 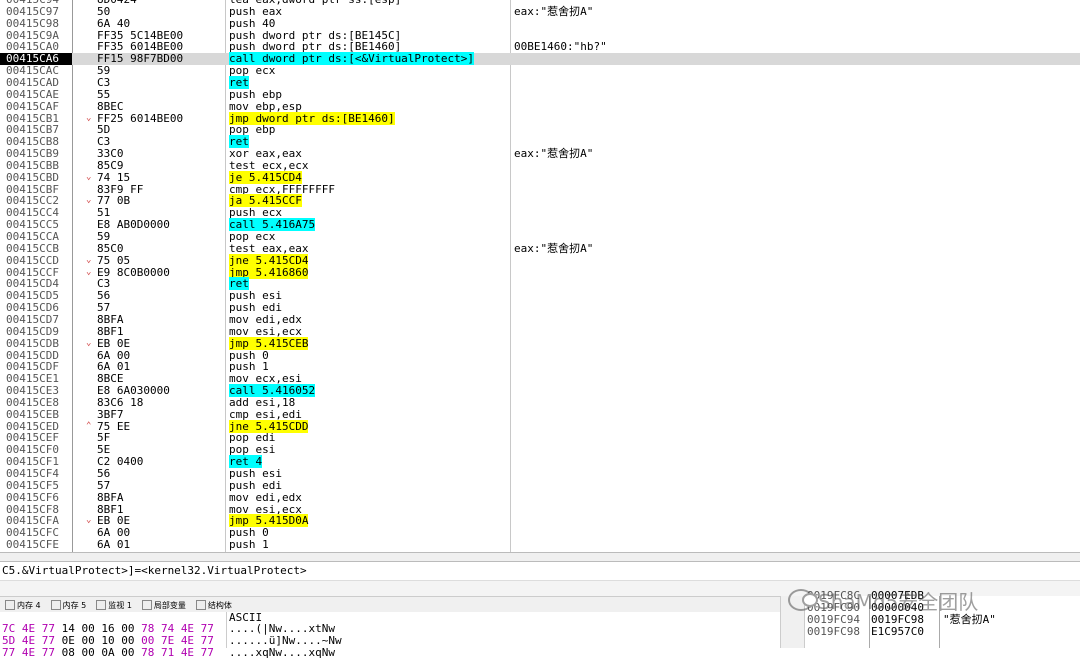 What do you see at coordinates (540, 462) in the screenshot?
I see `disasm-row: 00415CF1 C2 0400 ret 4` at bounding box center [540, 462].